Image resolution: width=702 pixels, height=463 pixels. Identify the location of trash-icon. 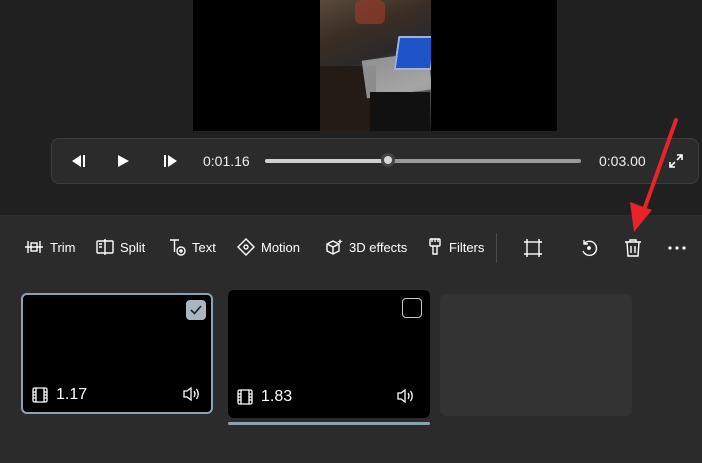
(633, 248).